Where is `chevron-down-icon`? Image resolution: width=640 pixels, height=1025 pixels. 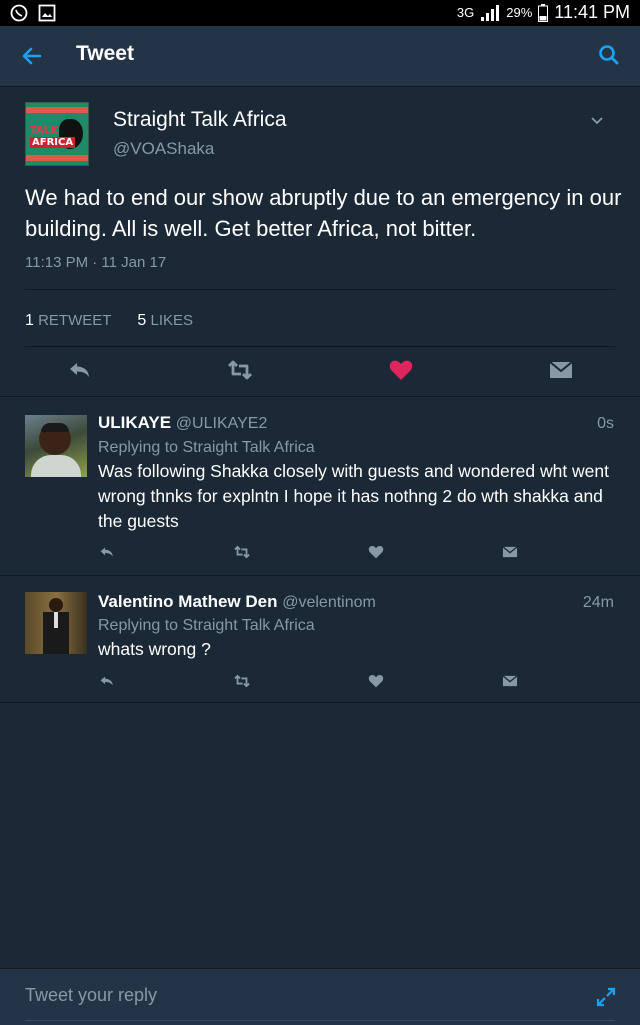
chevron-down-icon is located at coordinates (597, 121).